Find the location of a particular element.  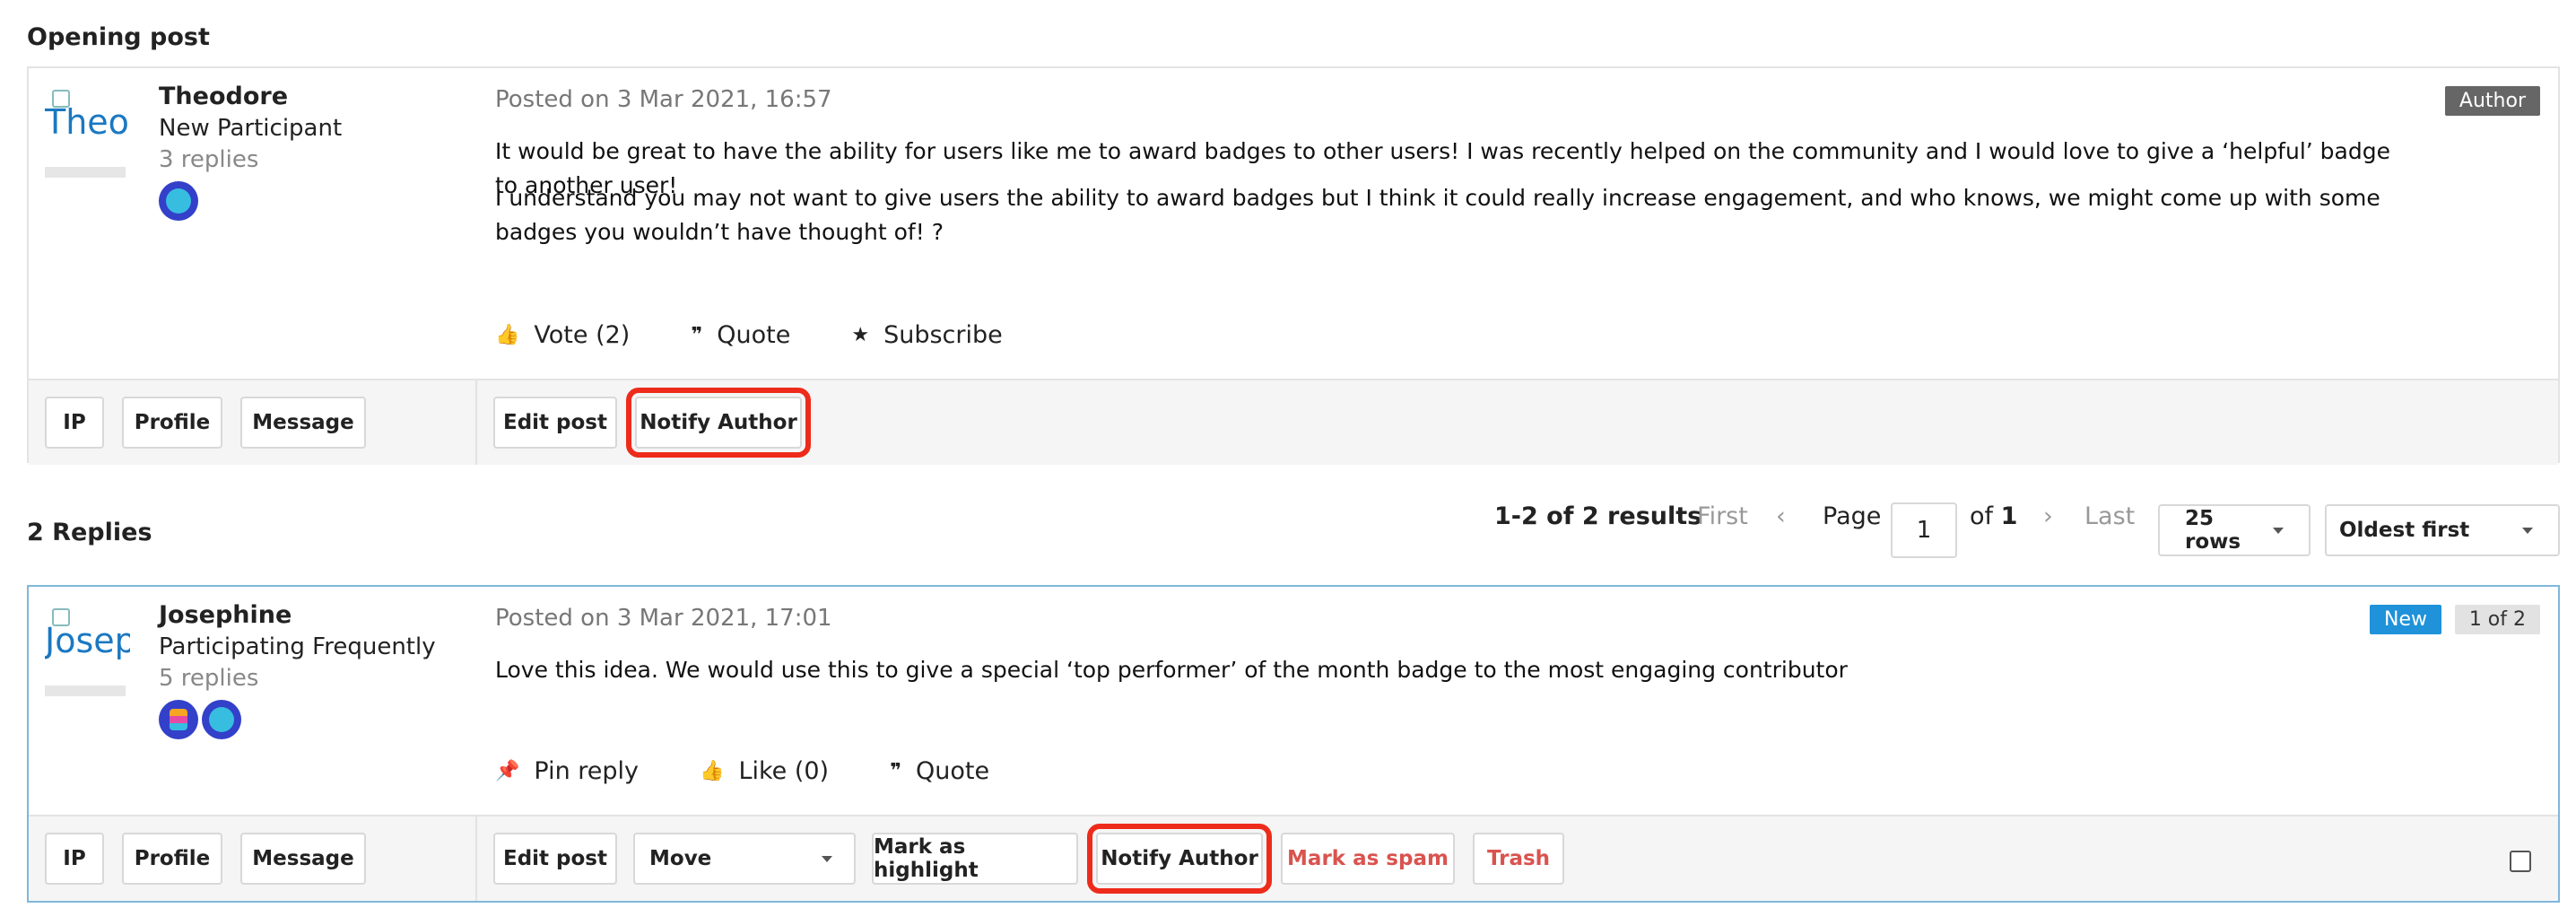

author-replies: 3 replies is located at coordinates (209, 159).